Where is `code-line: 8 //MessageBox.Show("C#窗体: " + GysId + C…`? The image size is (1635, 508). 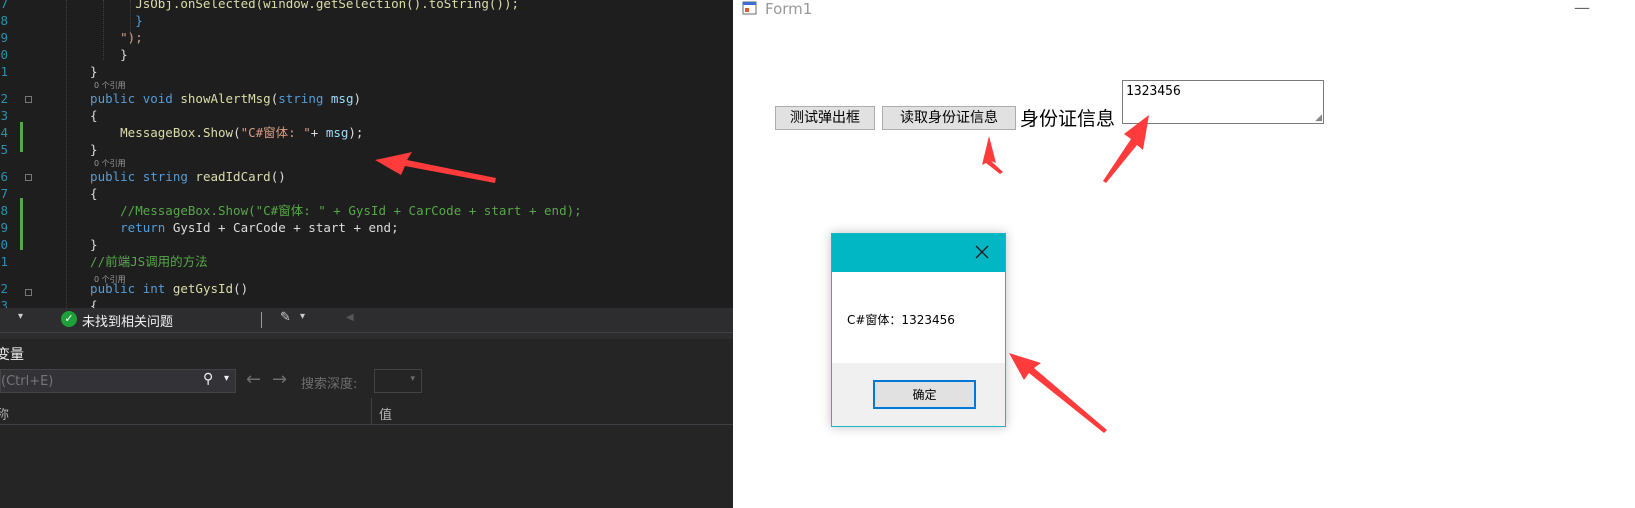 code-line: 8 //MessageBox.Show("C#窗体: " + GysId + C… is located at coordinates (366, 210).